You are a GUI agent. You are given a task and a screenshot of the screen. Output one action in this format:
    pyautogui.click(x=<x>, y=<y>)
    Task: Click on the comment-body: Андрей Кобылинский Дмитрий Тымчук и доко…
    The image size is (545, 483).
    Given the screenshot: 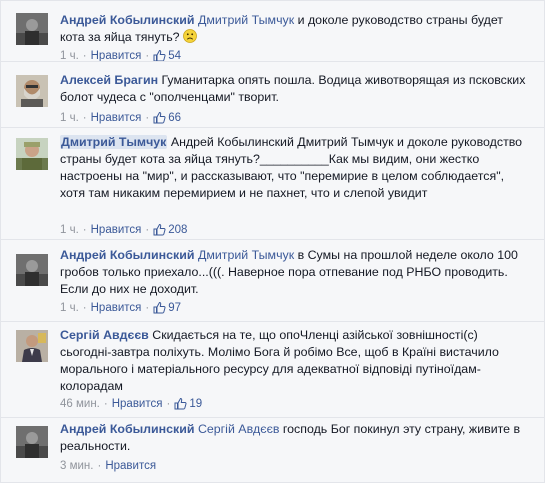 What is the action you would take?
    pyautogui.click(x=295, y=29)
    